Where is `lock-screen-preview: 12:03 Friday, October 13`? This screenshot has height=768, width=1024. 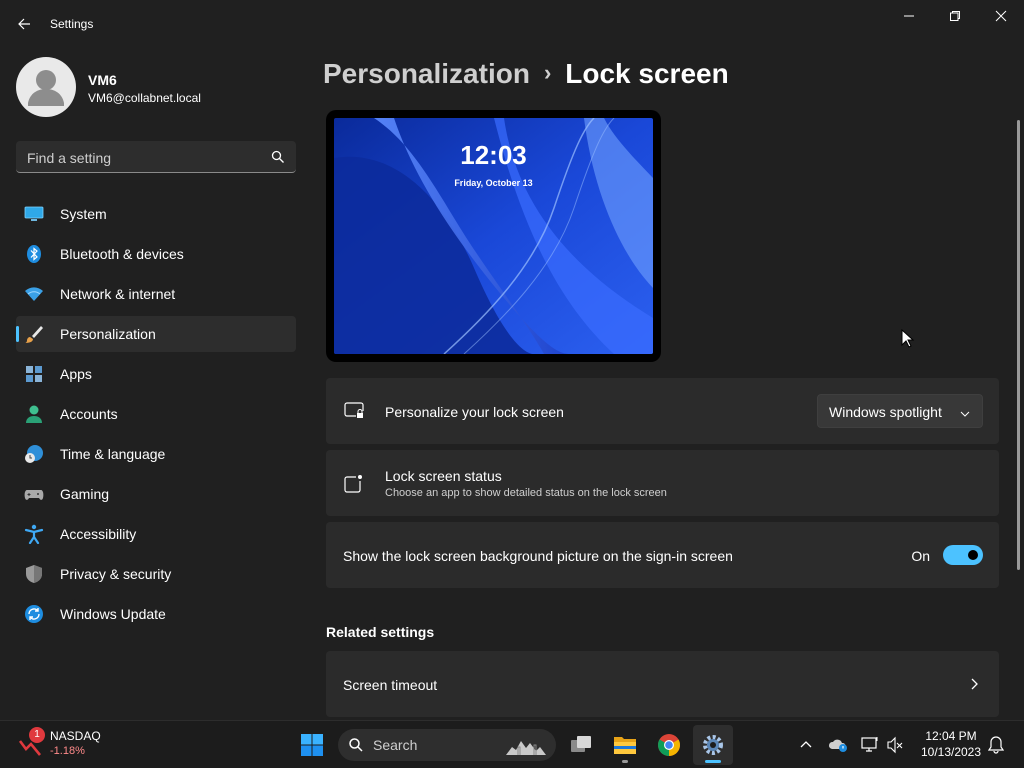 lock-screen-preview: 12:03 Friday, October 13 is located at coordinates (493, 236).